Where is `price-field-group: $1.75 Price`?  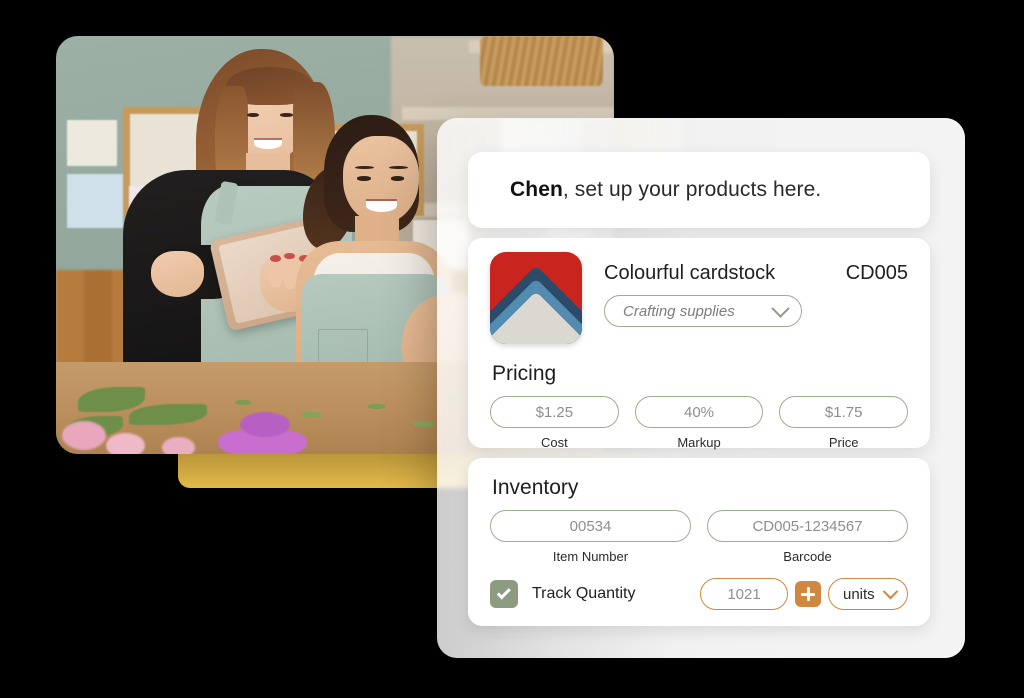 price-field-group: $1.75 Price is located at coordinates (844, 423).